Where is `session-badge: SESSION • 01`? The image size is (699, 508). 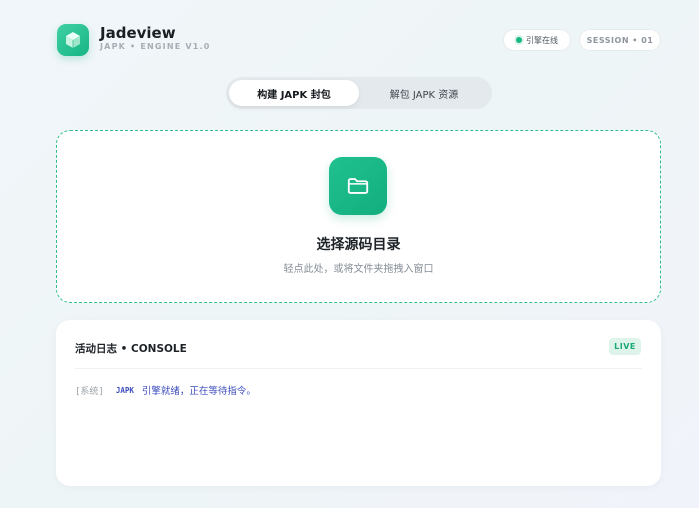 session-badge: SESSION • 01 is located at coordinates (620, 40).